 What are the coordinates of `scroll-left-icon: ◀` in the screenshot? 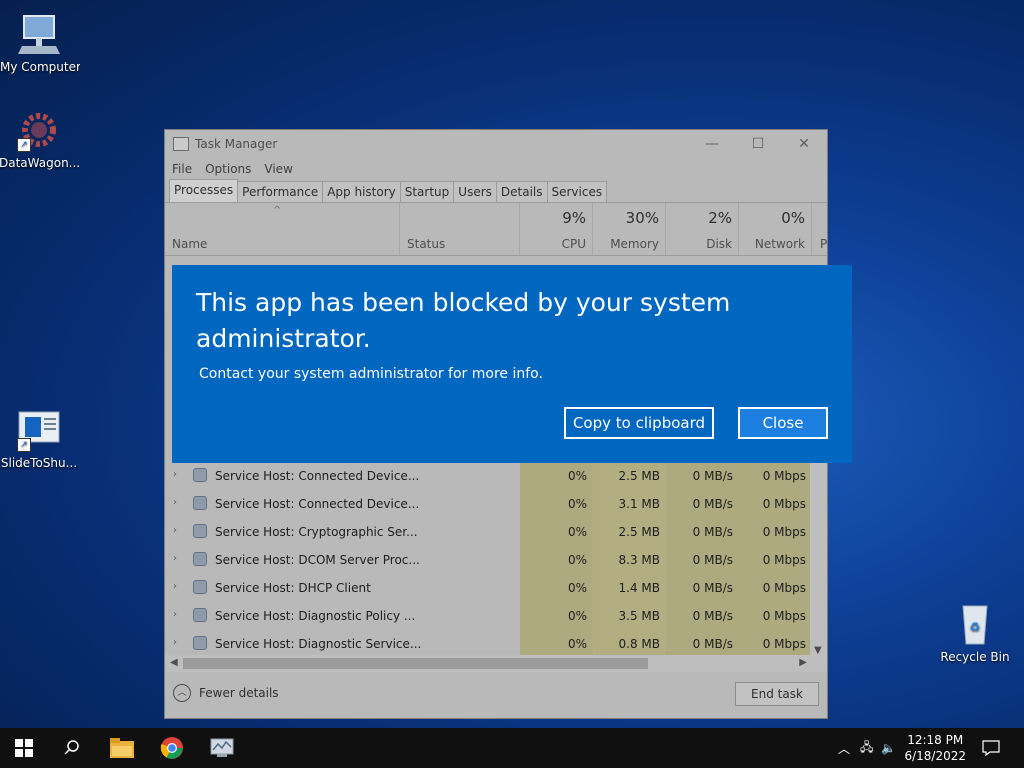 It's located at (174, 662).